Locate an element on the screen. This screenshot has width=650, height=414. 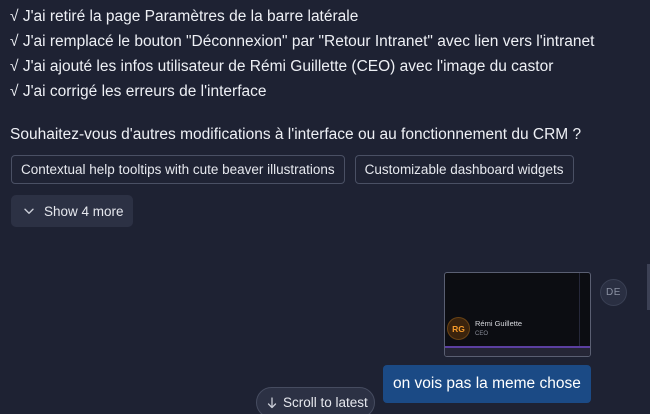
image-attachment-thumbnail: RG Rémi Guillette CEO is located at coordinates (517, 314).